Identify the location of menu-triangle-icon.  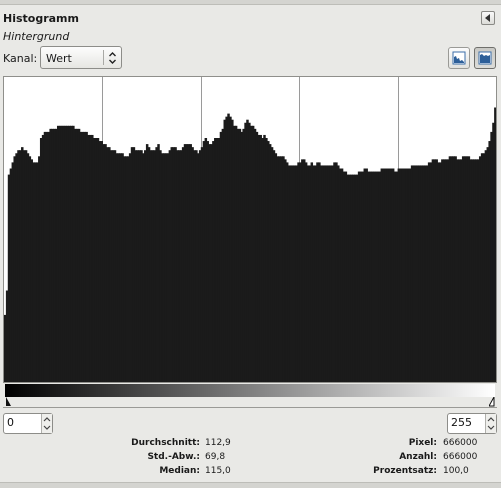
(487, 18).